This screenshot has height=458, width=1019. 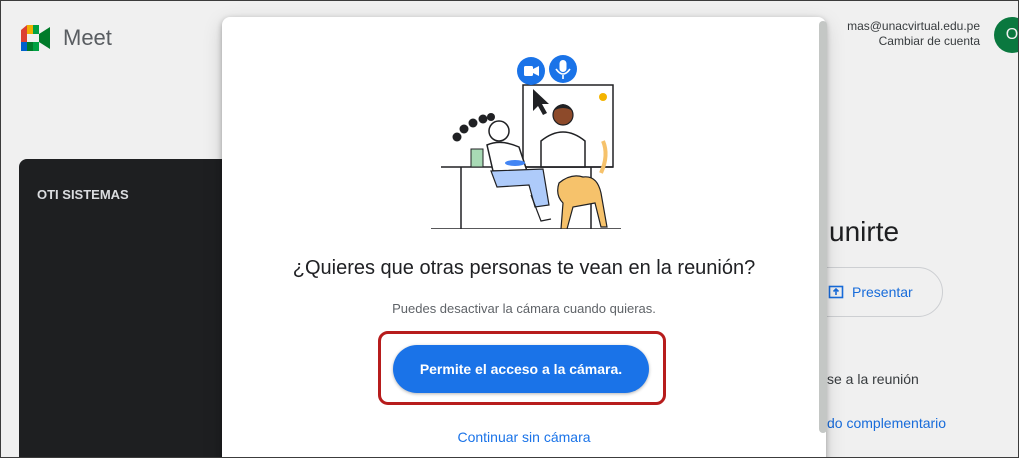 What do you see at coordinates (528, 71) in the screenshot?
I see `camera-icon` at bounding box center [528, 71].